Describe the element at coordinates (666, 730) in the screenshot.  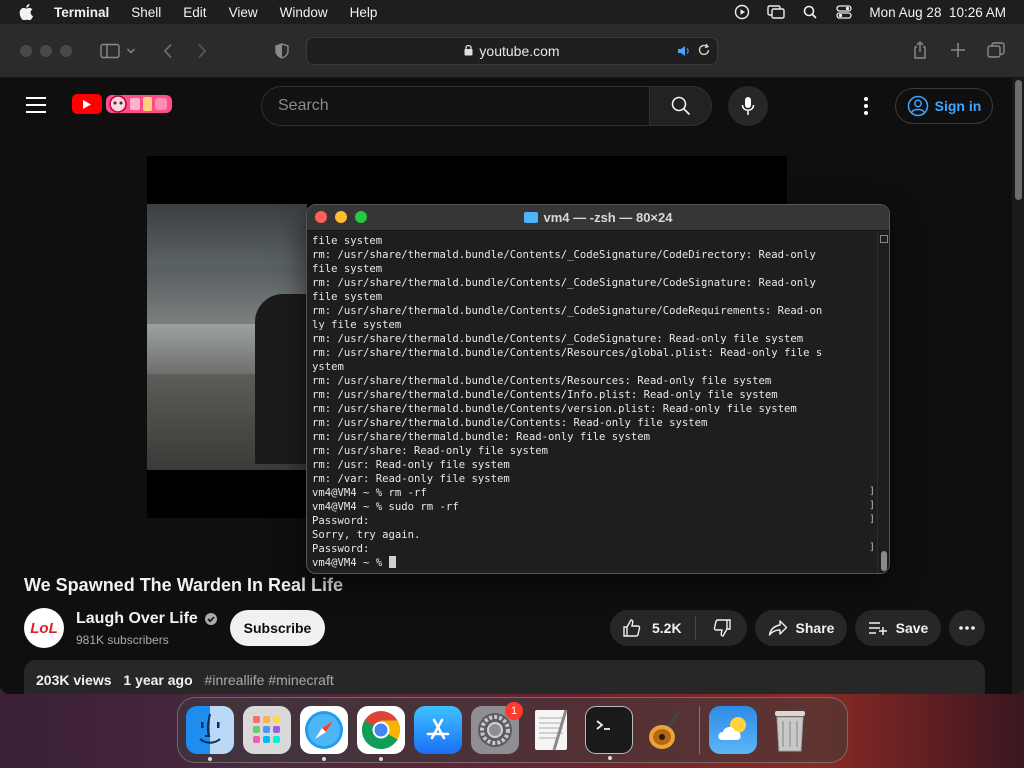
I see `dock-garageband` at that location.